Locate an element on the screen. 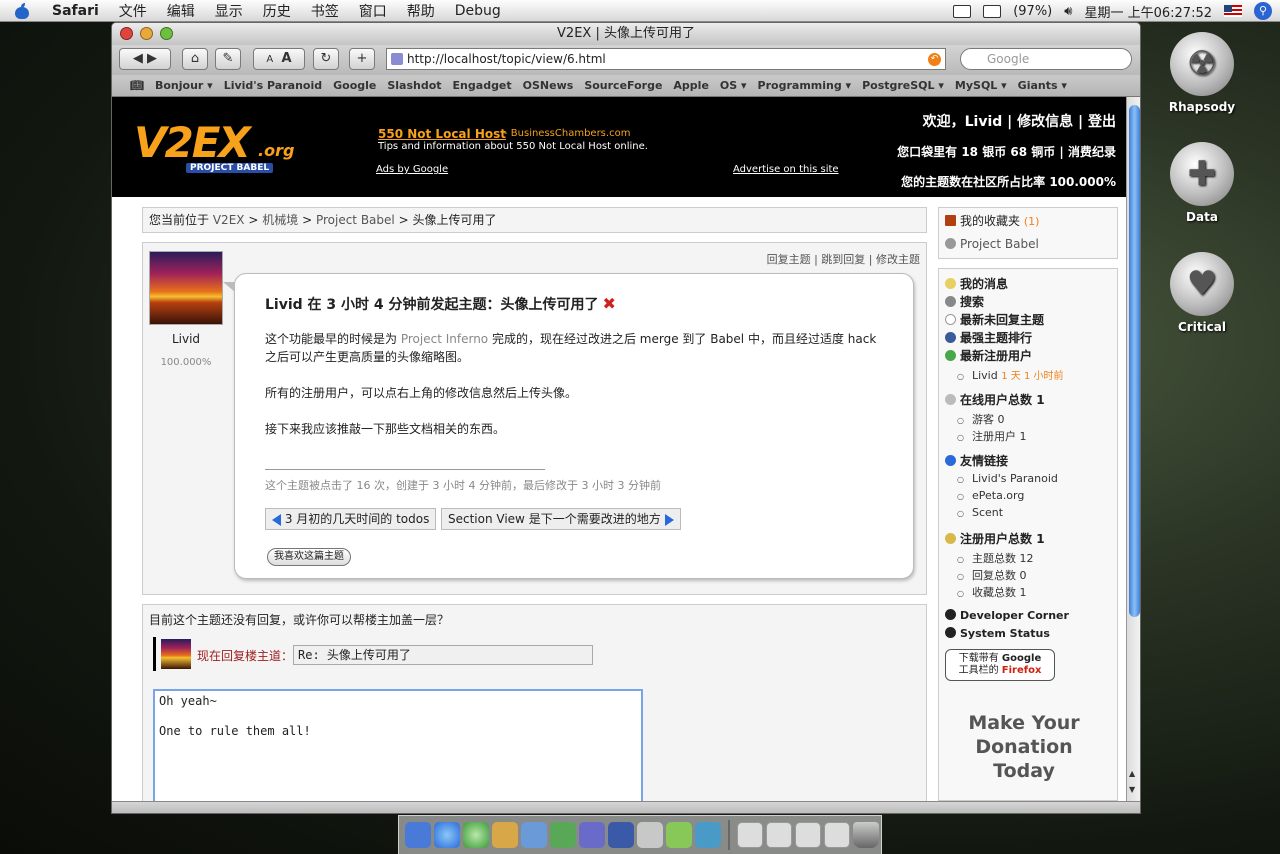  bookmark-item: Livid's Paranoid is located at coordinates (273, 85).